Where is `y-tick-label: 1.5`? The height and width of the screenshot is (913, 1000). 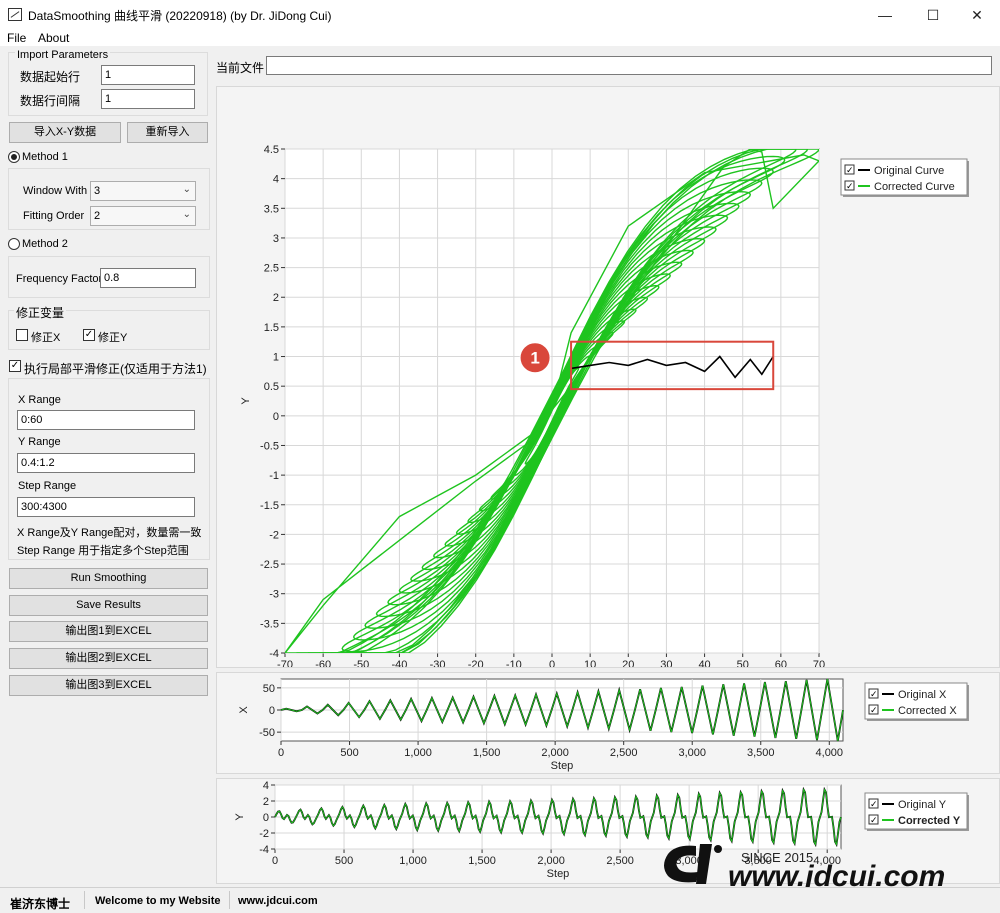
y-tick-label: 1.5 is located at coordinates (271, 328).